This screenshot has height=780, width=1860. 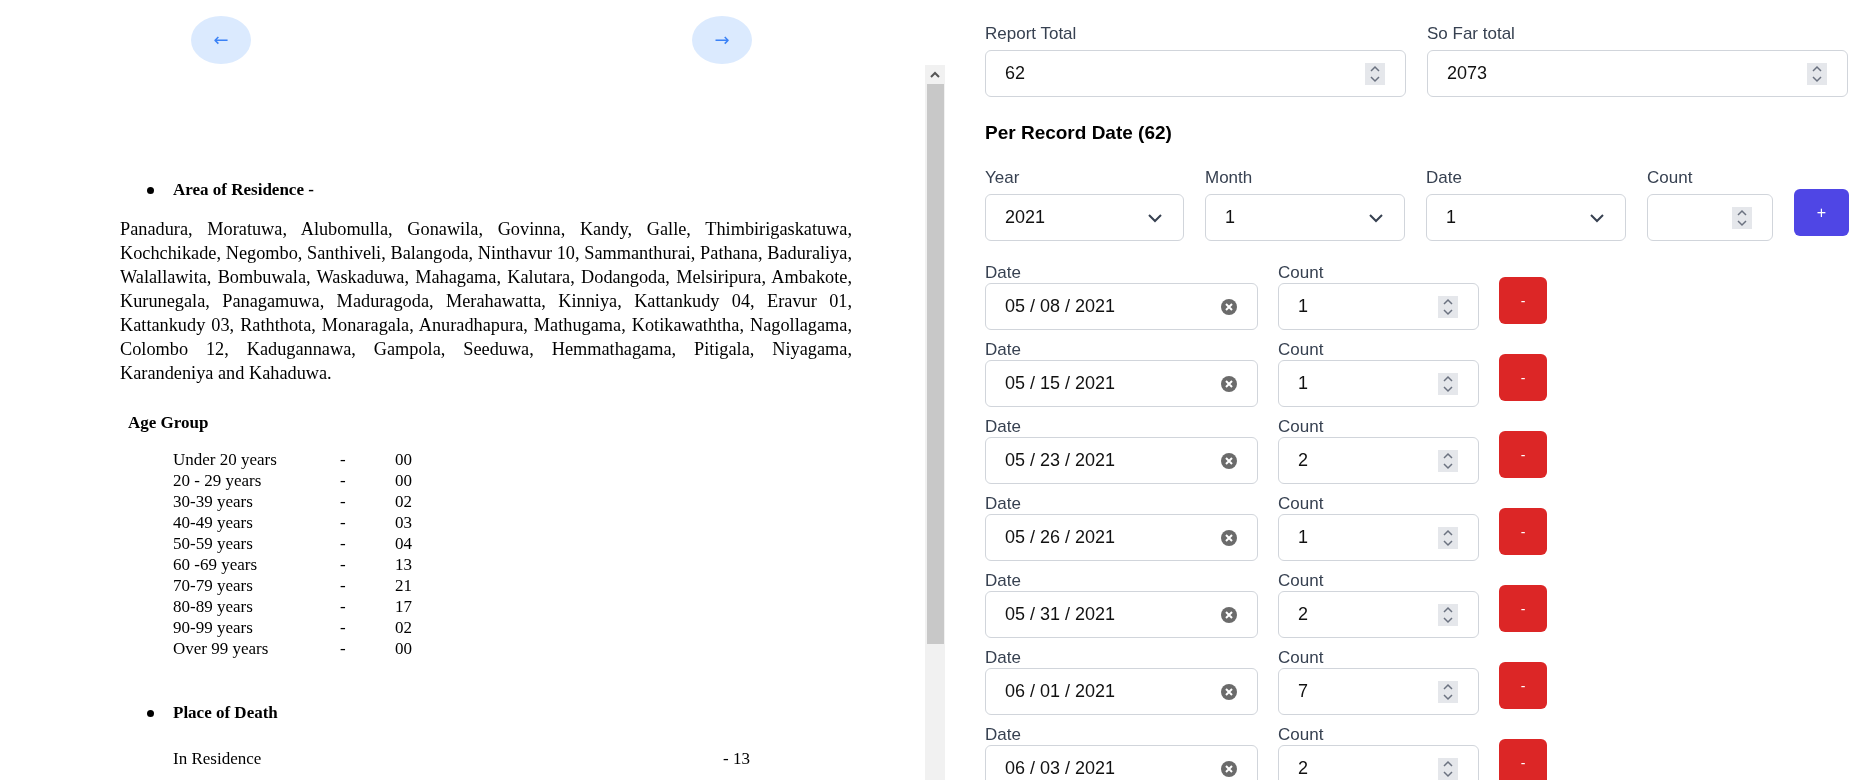 What do you see at coordinates (243, 190) in the screenshot?
I see `section-heading: Area of Residence -` at bounding box center [243, 190].